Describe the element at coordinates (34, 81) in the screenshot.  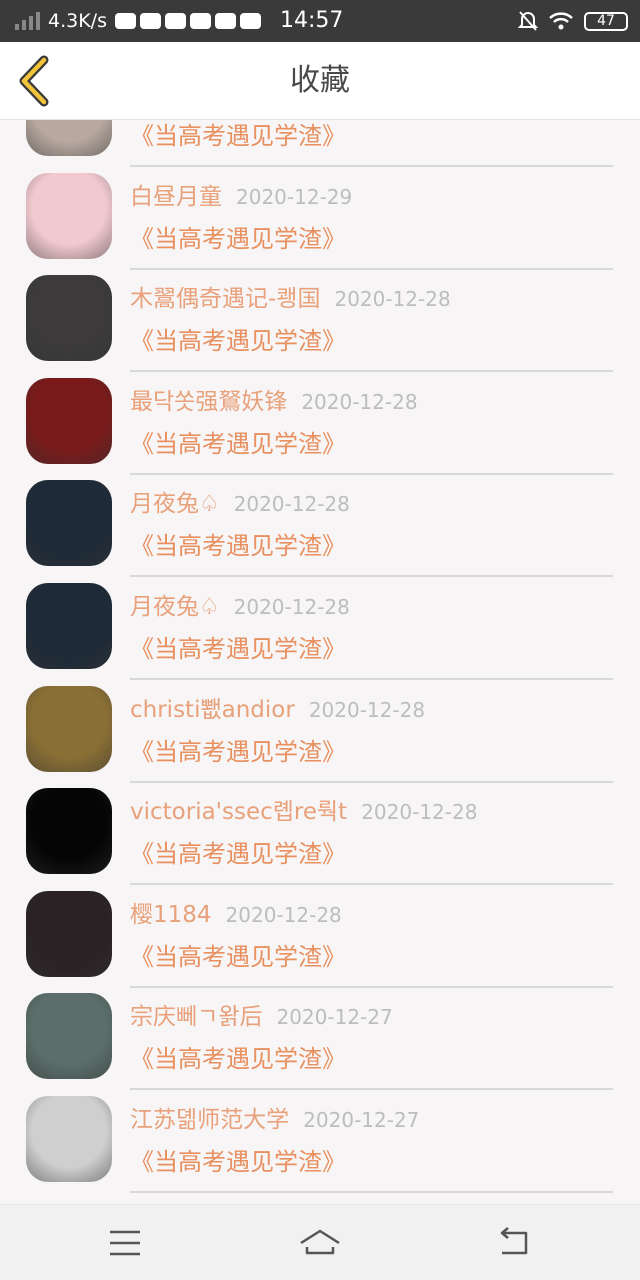
I see `chevron-left-icon` at that location.